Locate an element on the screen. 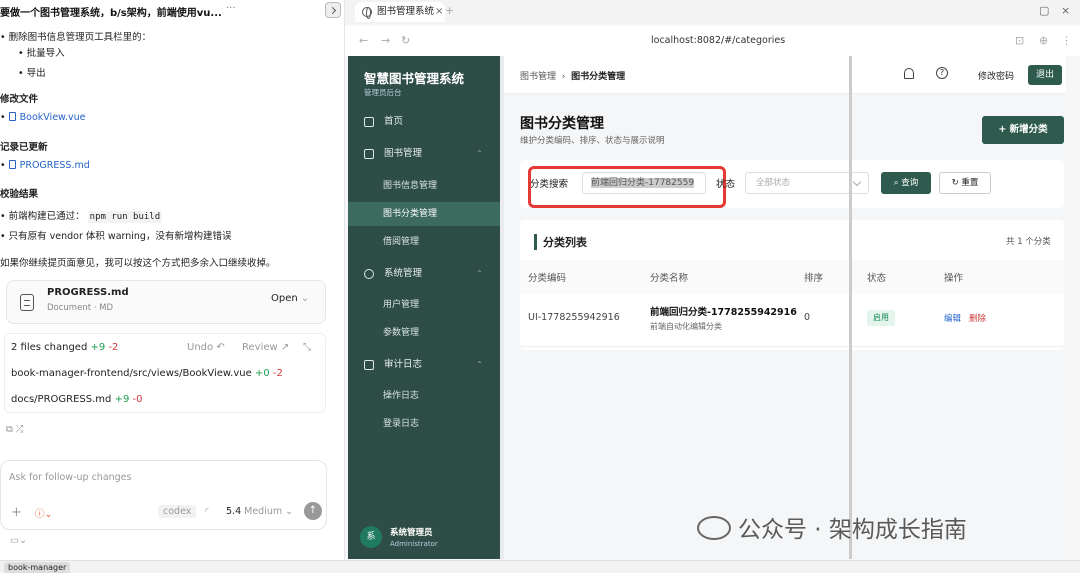  sidebar-item-home: 首页 is located at coordinates (424, 122).